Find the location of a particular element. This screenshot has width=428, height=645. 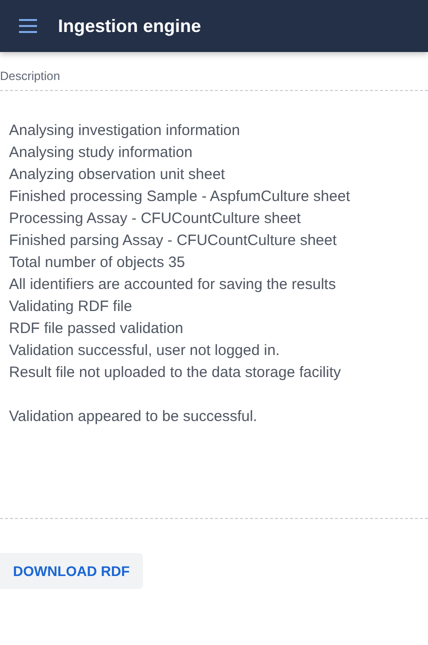

log-line: Processing Assay - CFUCountCulture sheet is located at coordinates (155, 219).